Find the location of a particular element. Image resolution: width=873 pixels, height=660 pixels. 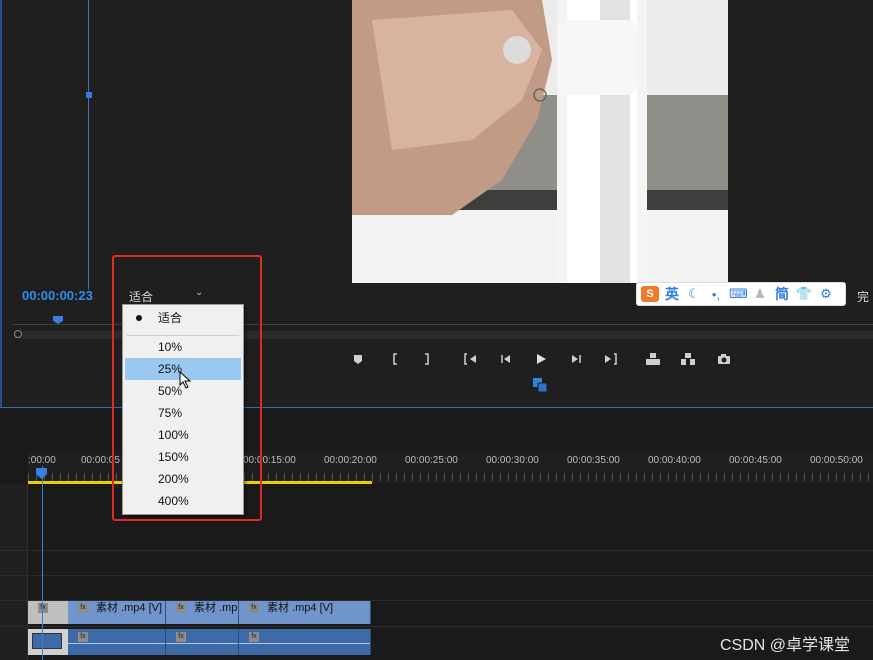

button-editor is located at coordinates (540, 385).